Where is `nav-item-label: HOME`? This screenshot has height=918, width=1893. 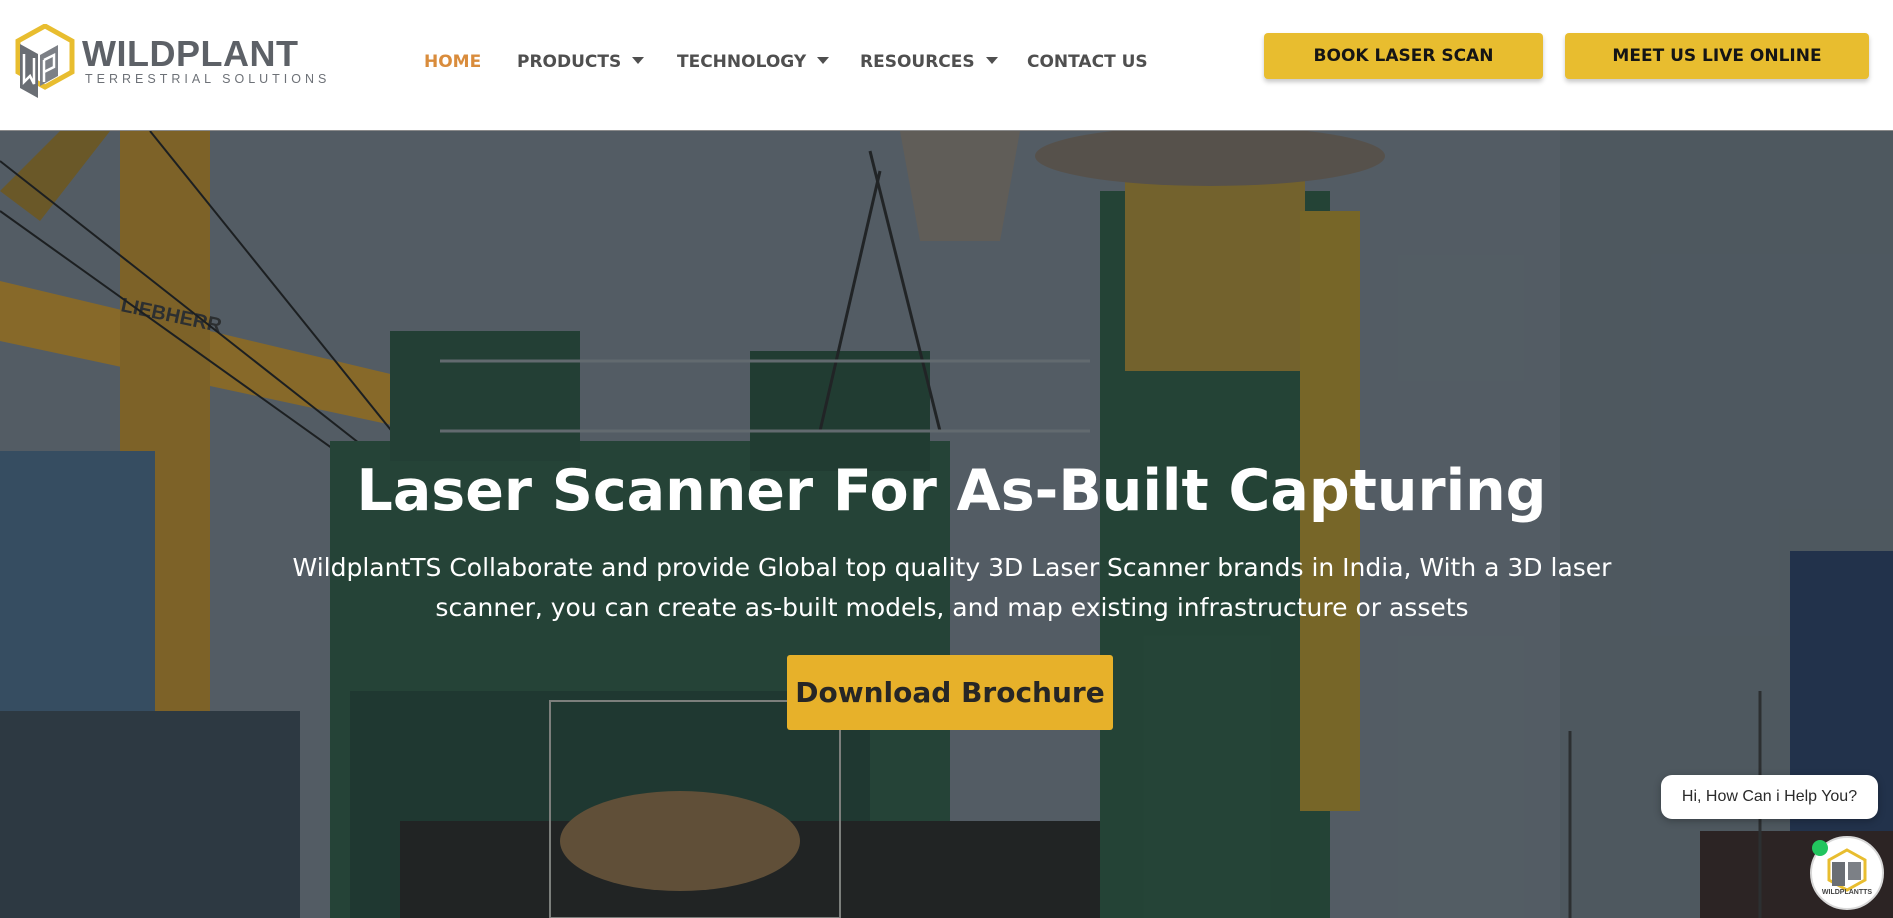
nav-item-label: HOME is located at coordinates (453, 62).